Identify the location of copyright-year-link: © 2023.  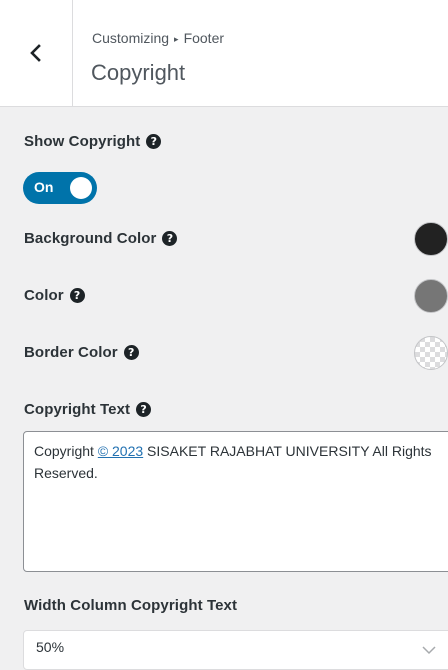
(120, 451).